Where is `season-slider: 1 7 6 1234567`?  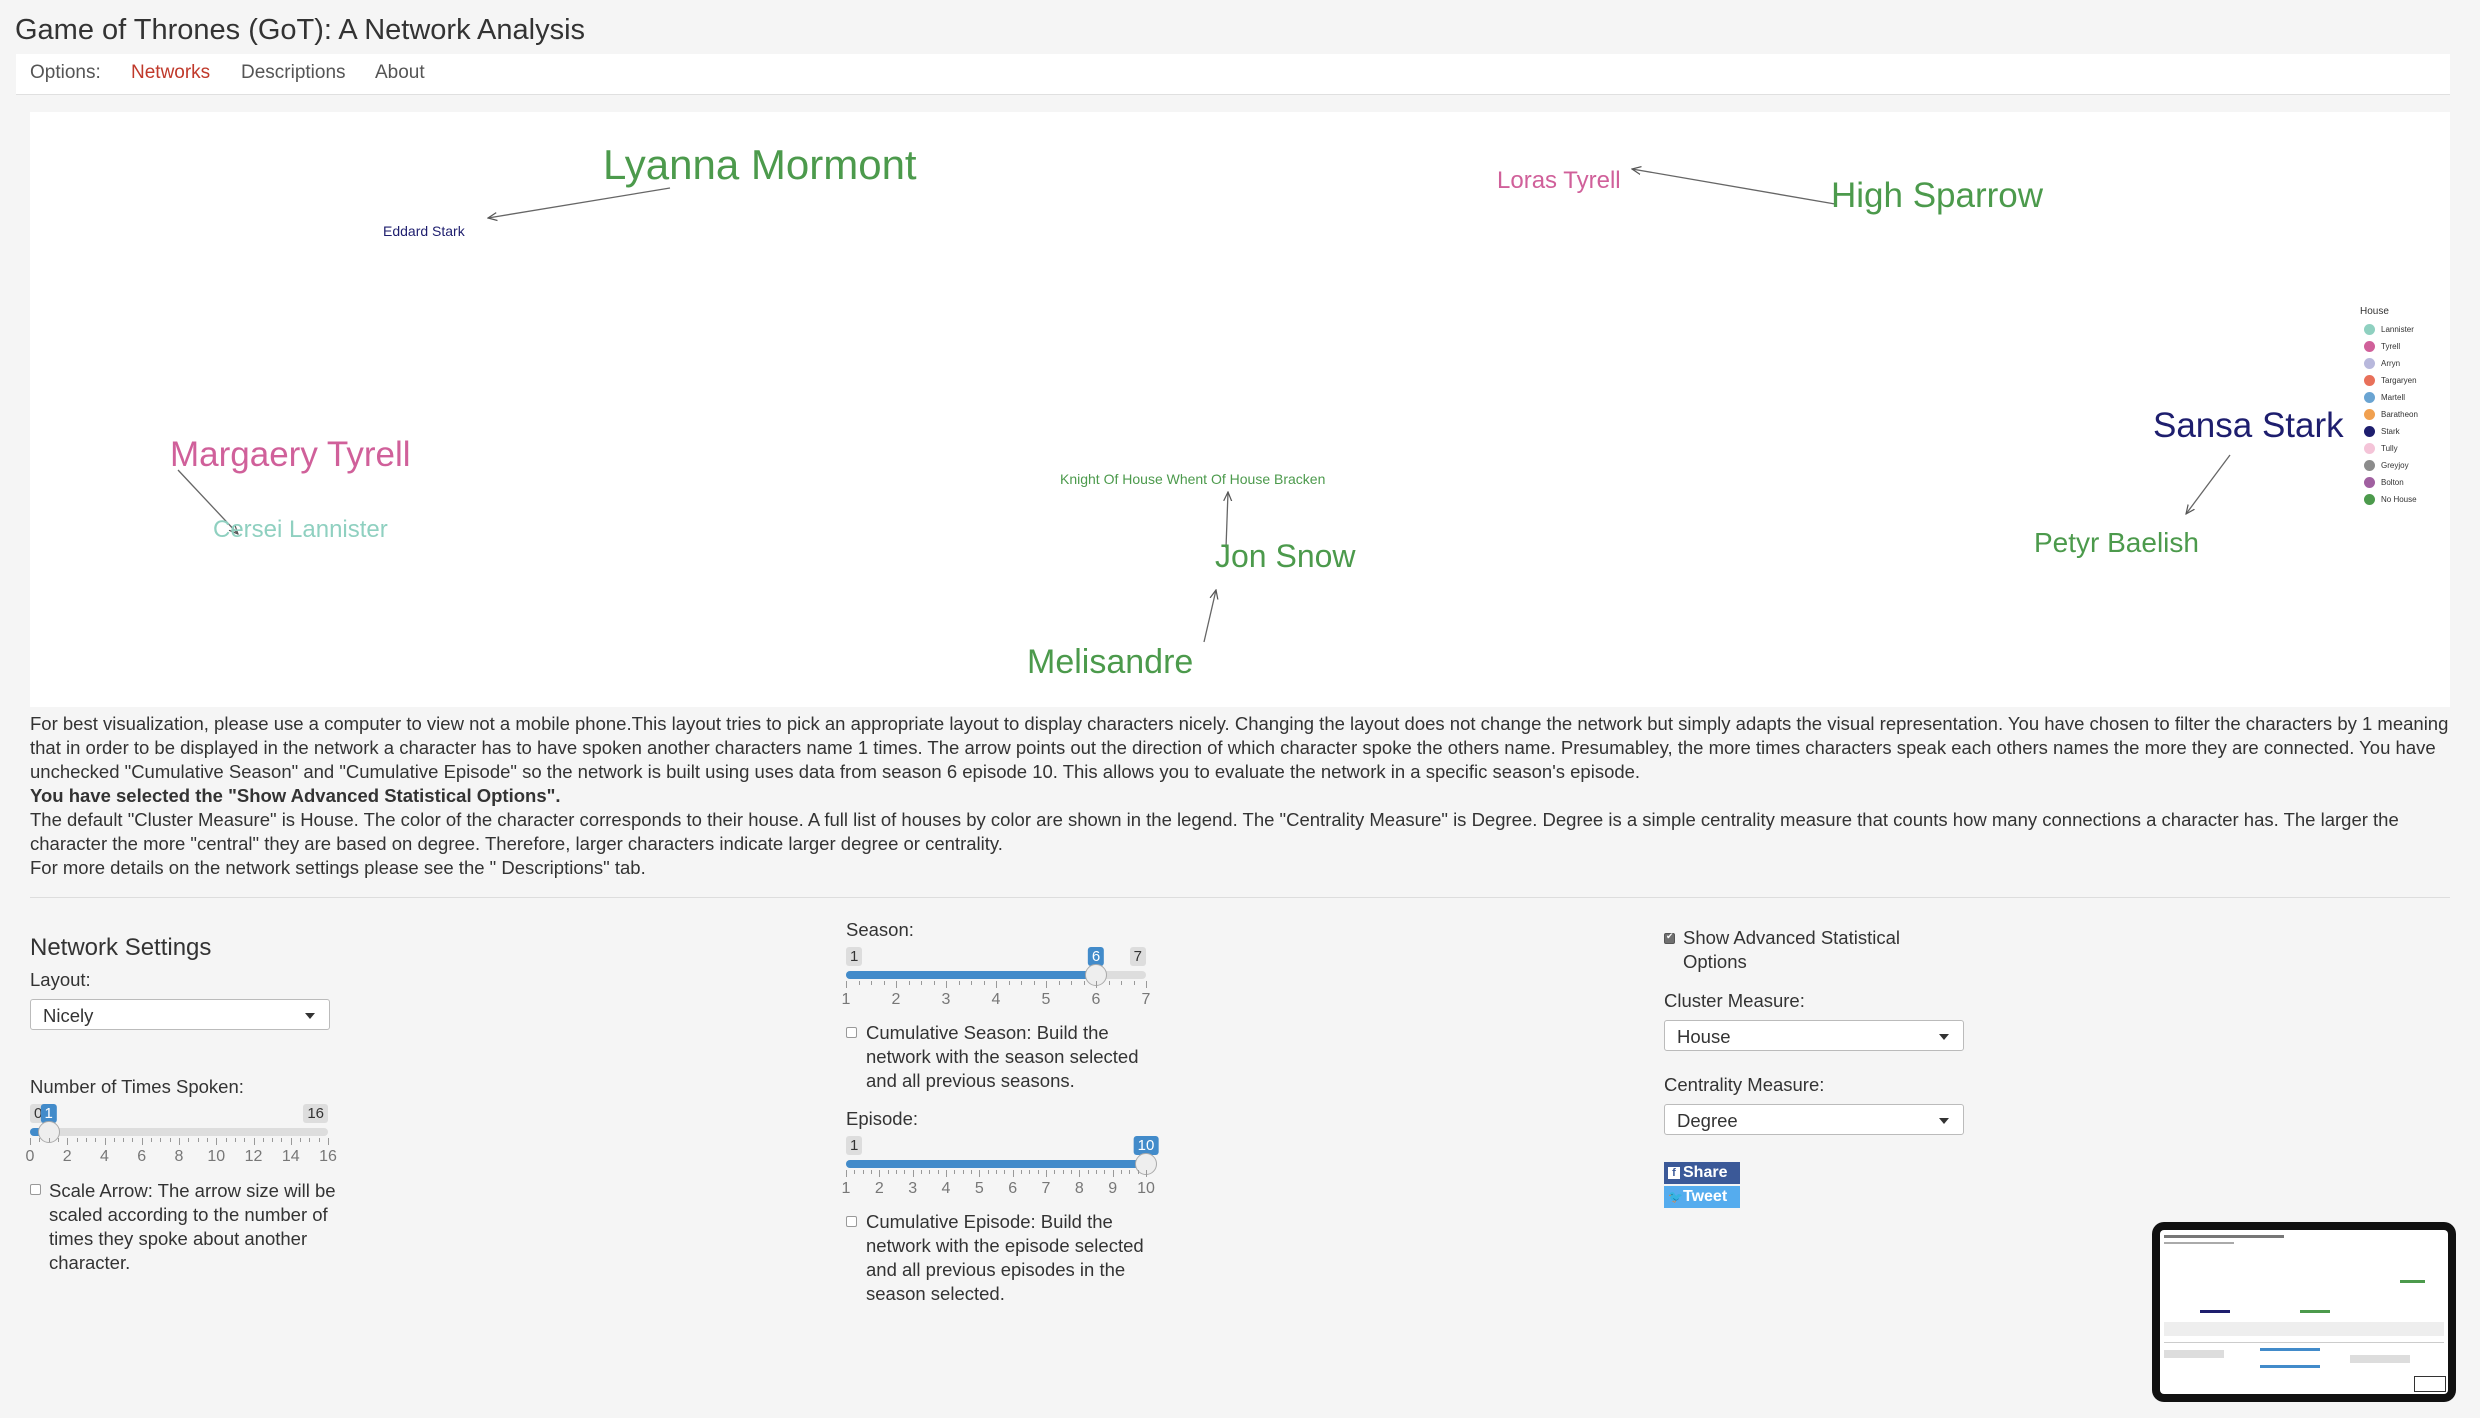
season-slider: 1 7 6 1234567 is located at coordinates (996, 983).